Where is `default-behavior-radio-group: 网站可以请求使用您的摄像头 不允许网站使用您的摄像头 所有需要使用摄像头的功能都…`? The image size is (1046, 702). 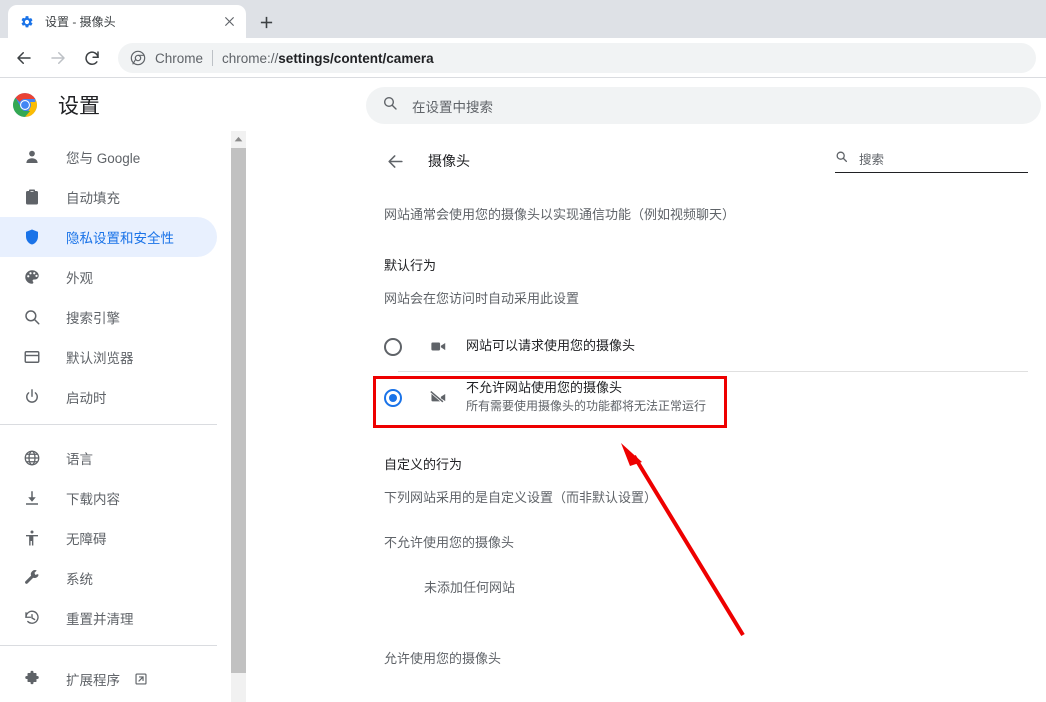 default-behavior-radio-group: 网站可以请求使用您的摄像头 不允许网站使用您的摄像头 所有需要使用摄像头的功能都… is located at coordinates (706, 373).